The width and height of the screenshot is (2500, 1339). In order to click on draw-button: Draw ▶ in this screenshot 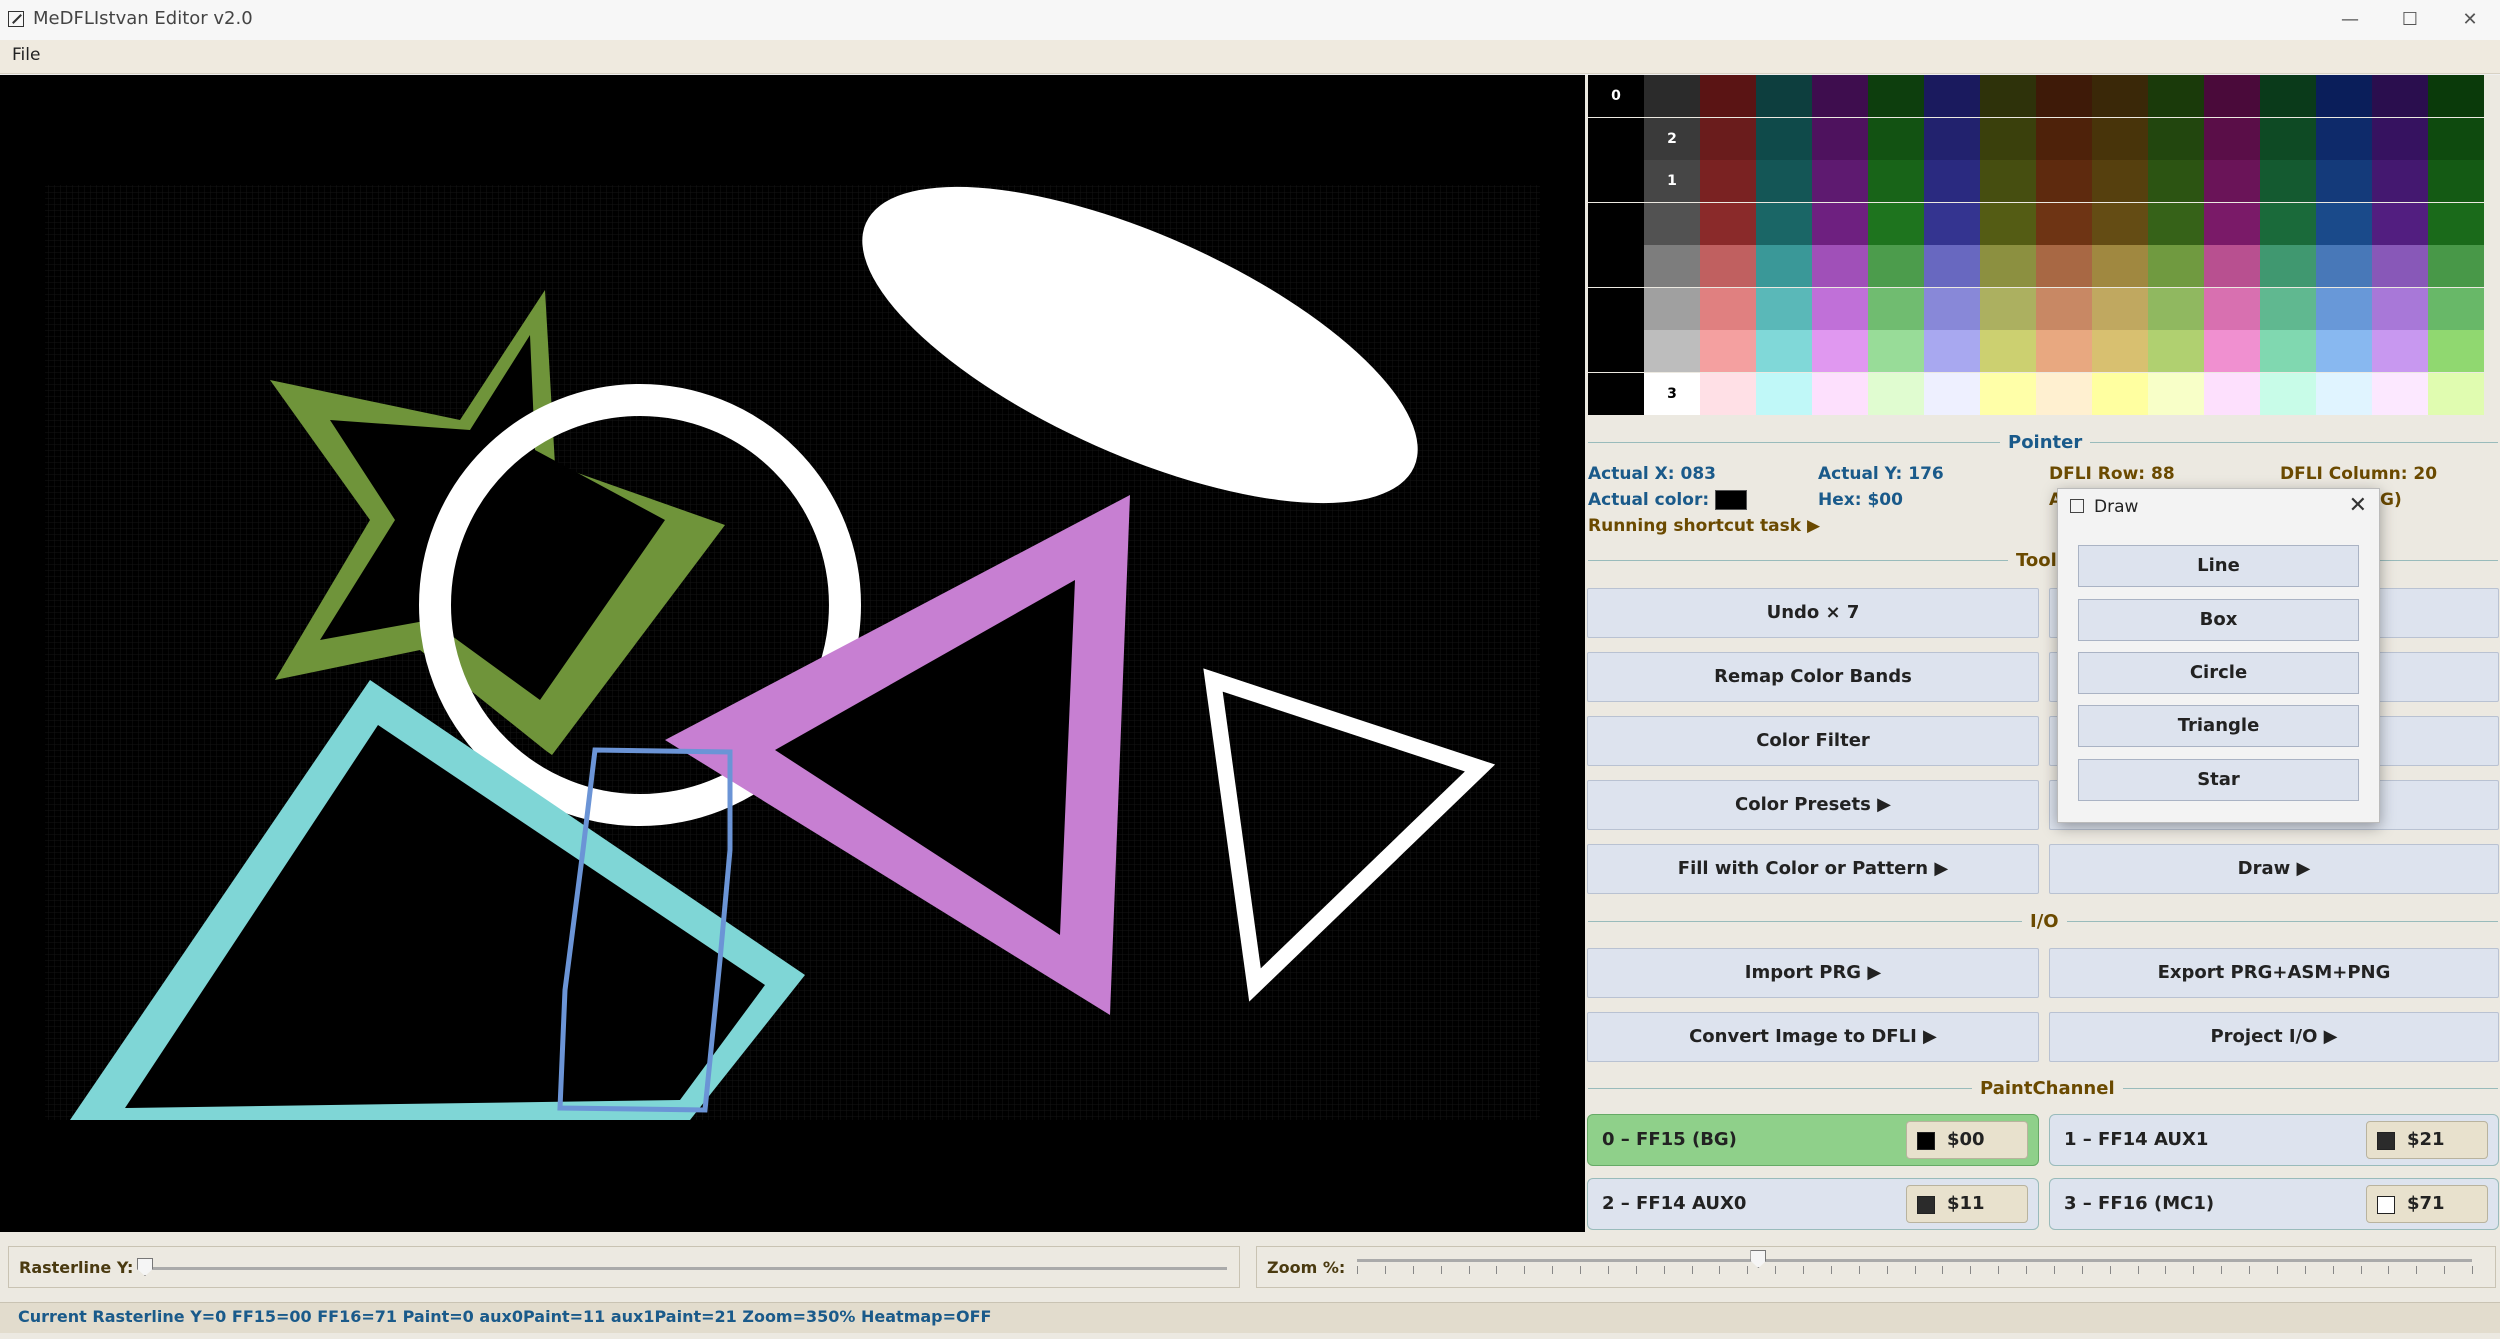, I will do `click(2274, 869)`.